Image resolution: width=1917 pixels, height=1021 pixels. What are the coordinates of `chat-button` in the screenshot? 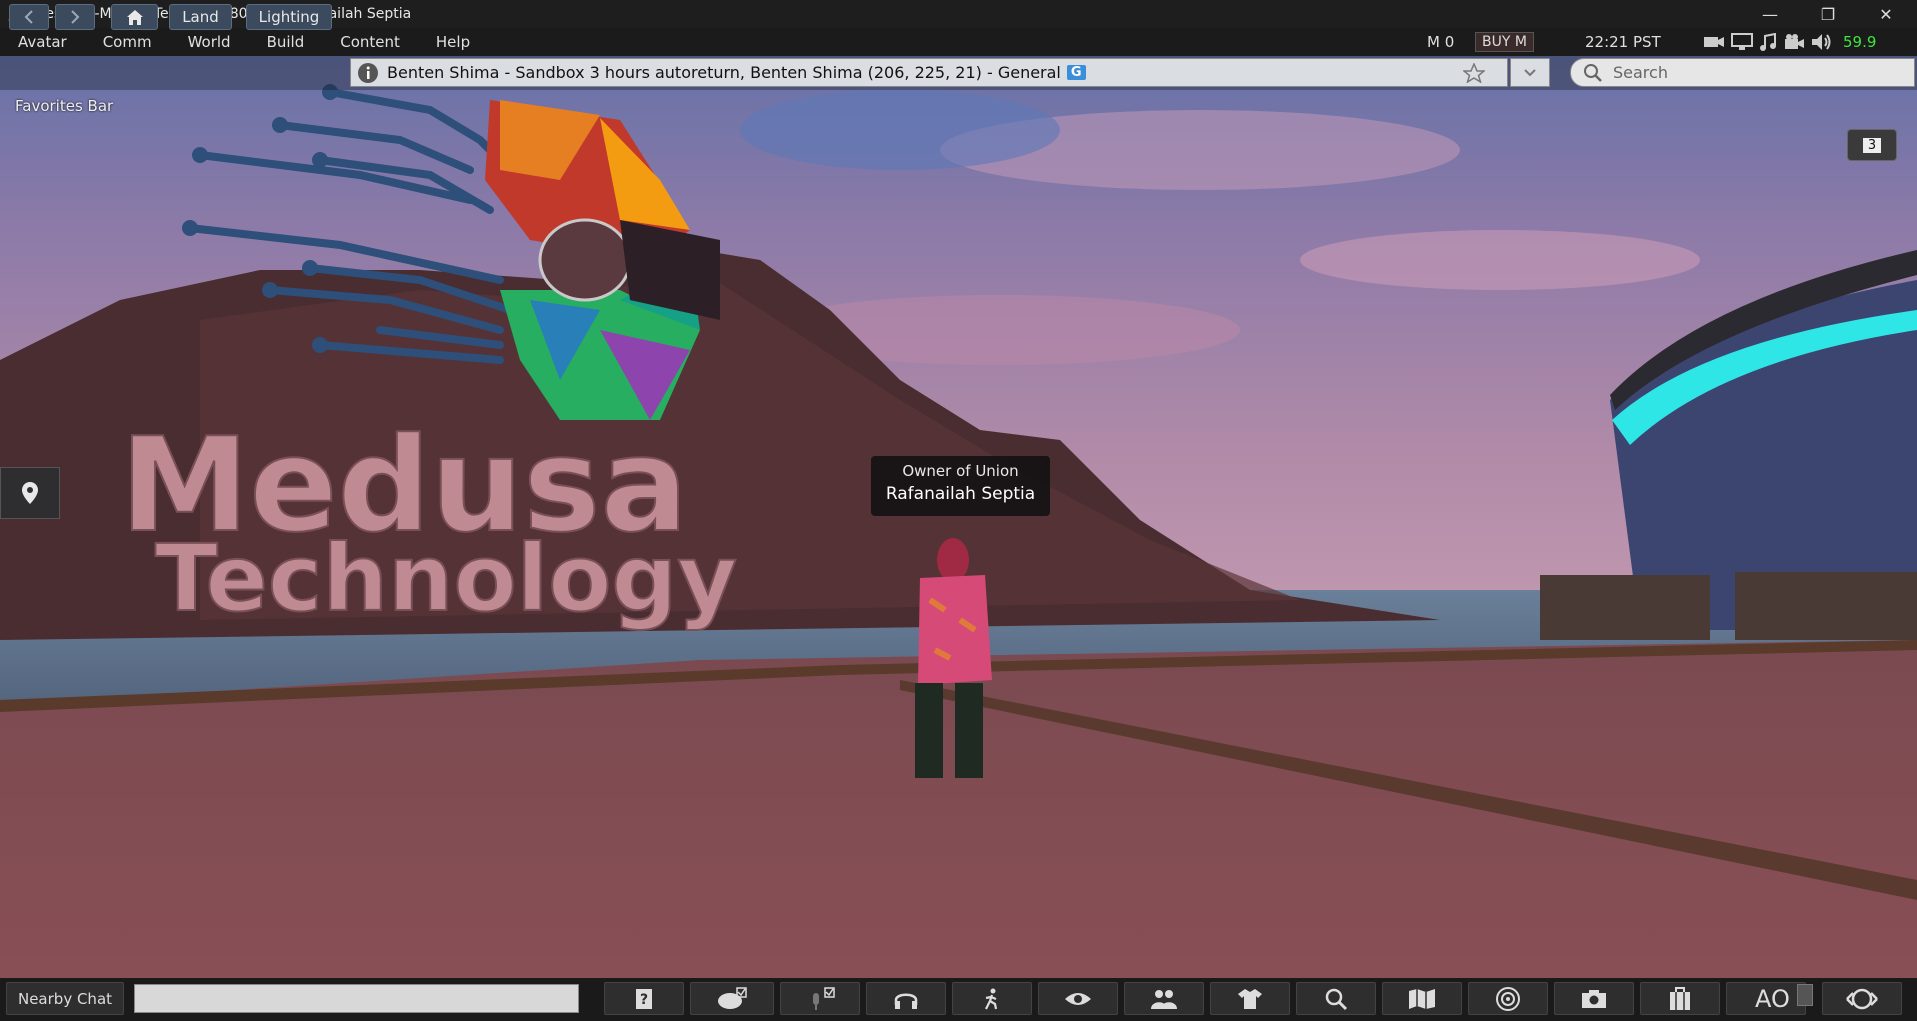 It's located at (732, 998).